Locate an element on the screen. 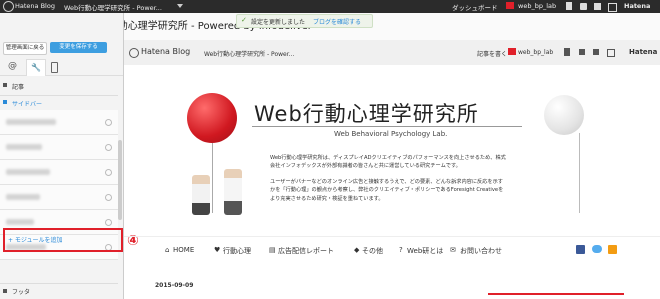  write-link: 記事を書く is located at coordinates (492, 53).